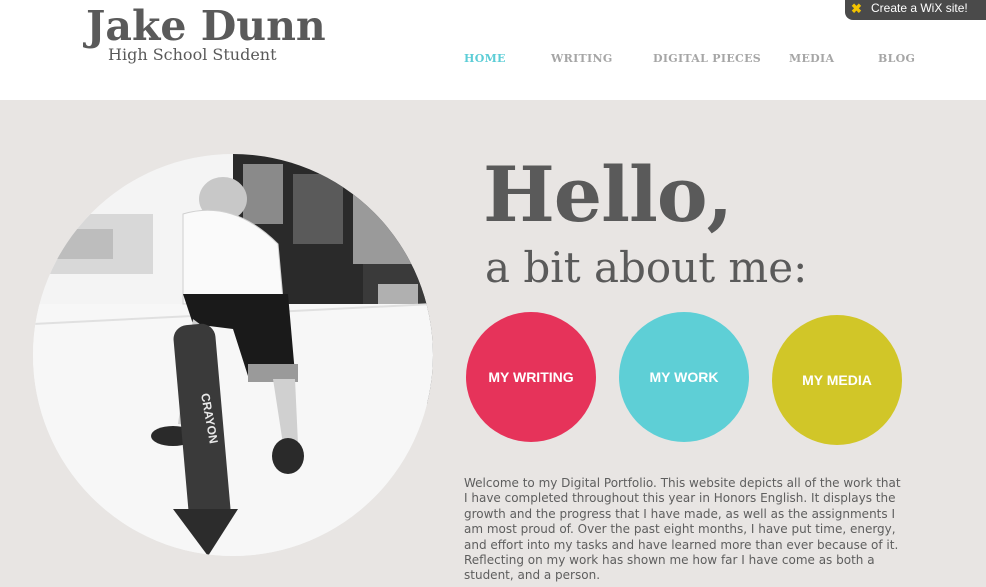  What do you see at coordinates (608, 194) in the screenshot?
I see `hero-heading: Hello,` at bounding box center [608, 194].